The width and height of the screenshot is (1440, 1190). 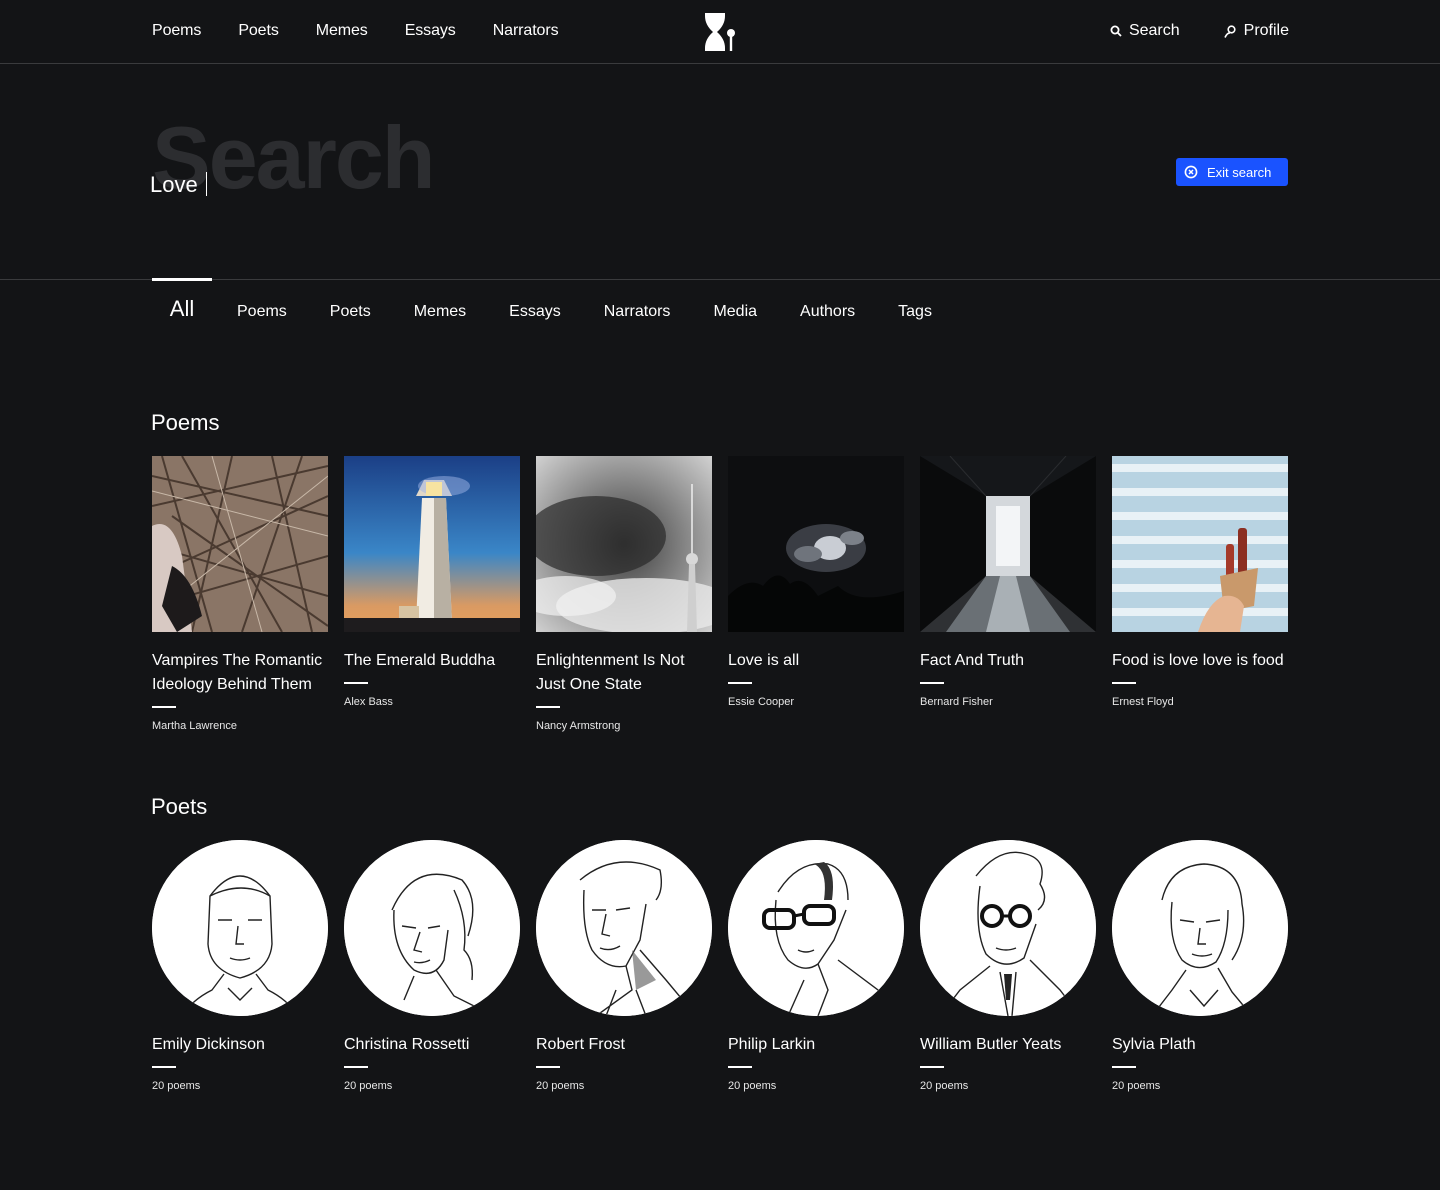 What do you see at coordinates (1198, 660) in the screenshot?
I see `poem-title: Food is love love is food` at bounding box center [1198, 660].